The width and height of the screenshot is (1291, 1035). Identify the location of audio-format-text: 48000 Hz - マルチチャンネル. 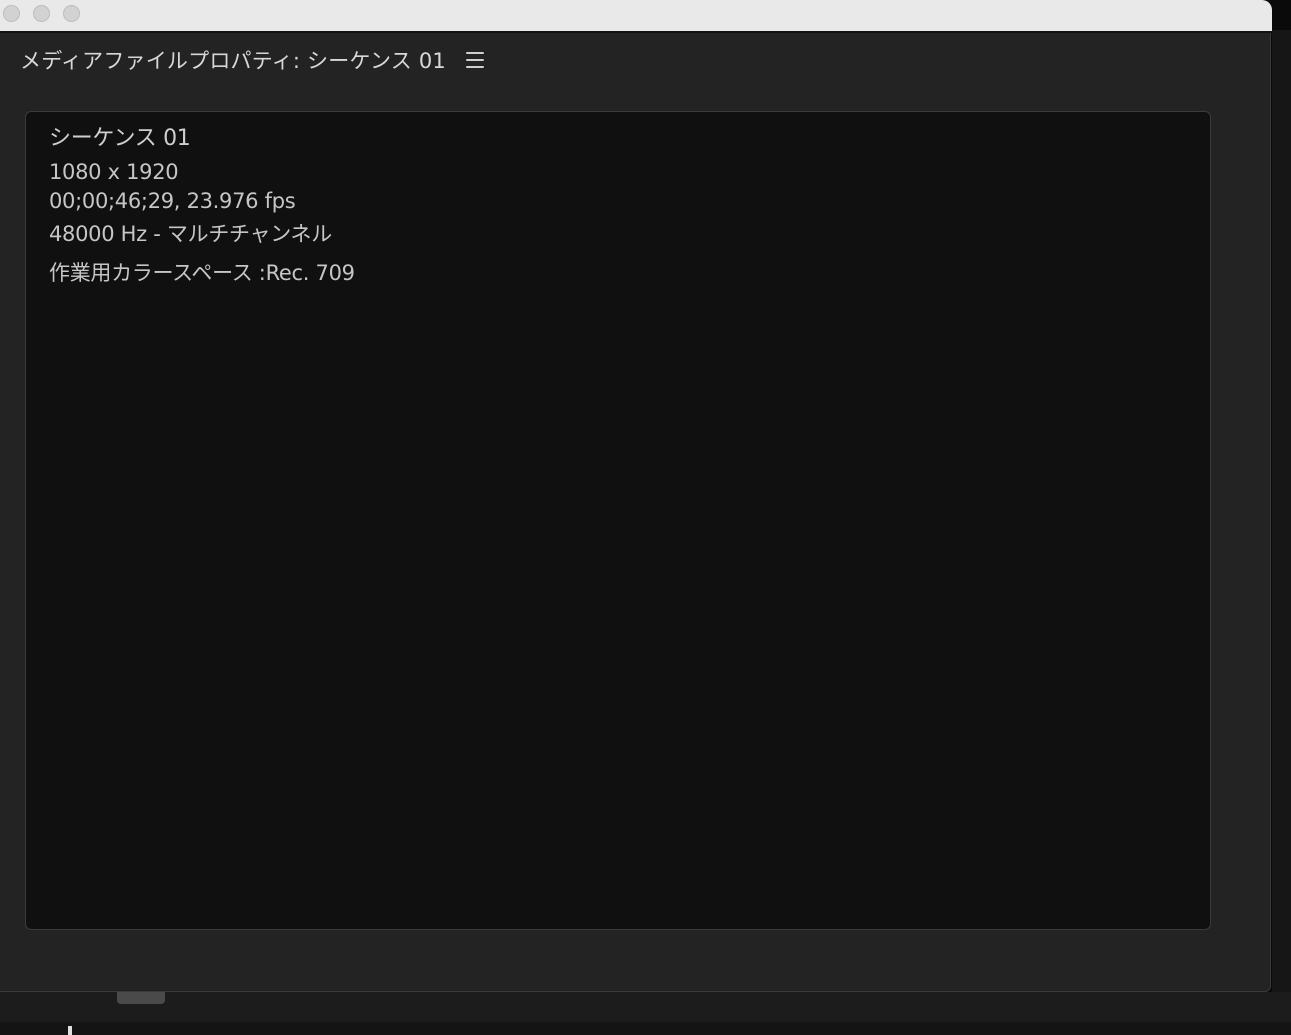
(190, 234).